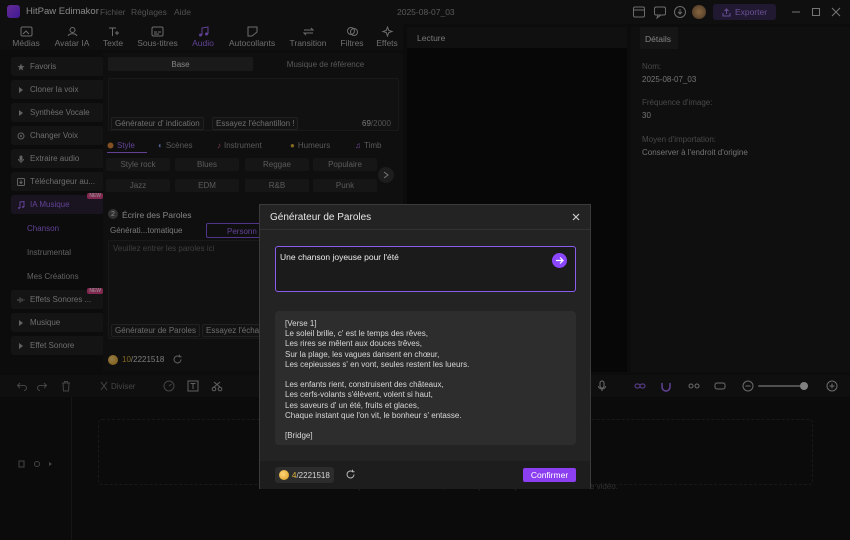 Image resolution: width=850 pixels, height=540 pixels. I want to click on lyrics-prompt-input: Une chanson joyeuse pour l'été, so click(425, 269).